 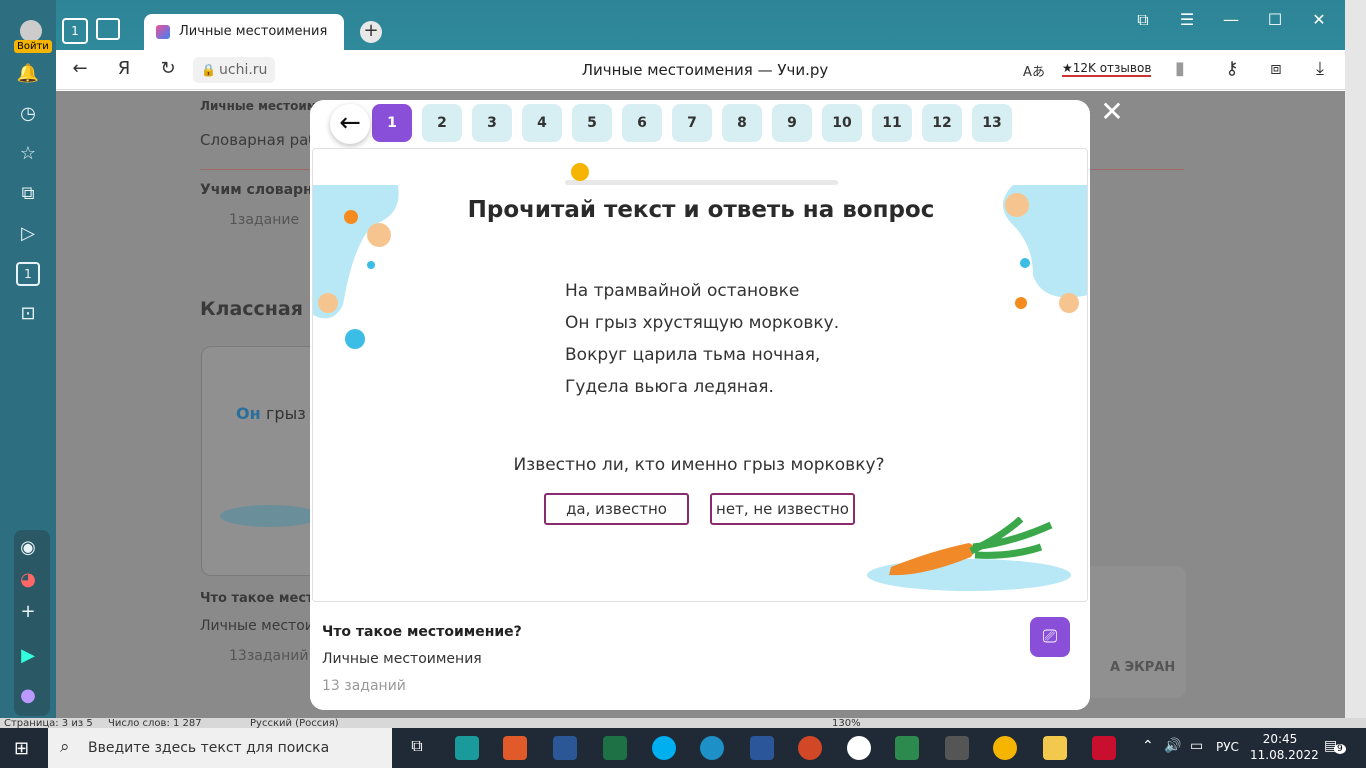 I want to click on question-10-button: 10, so click(x=842, y=123).